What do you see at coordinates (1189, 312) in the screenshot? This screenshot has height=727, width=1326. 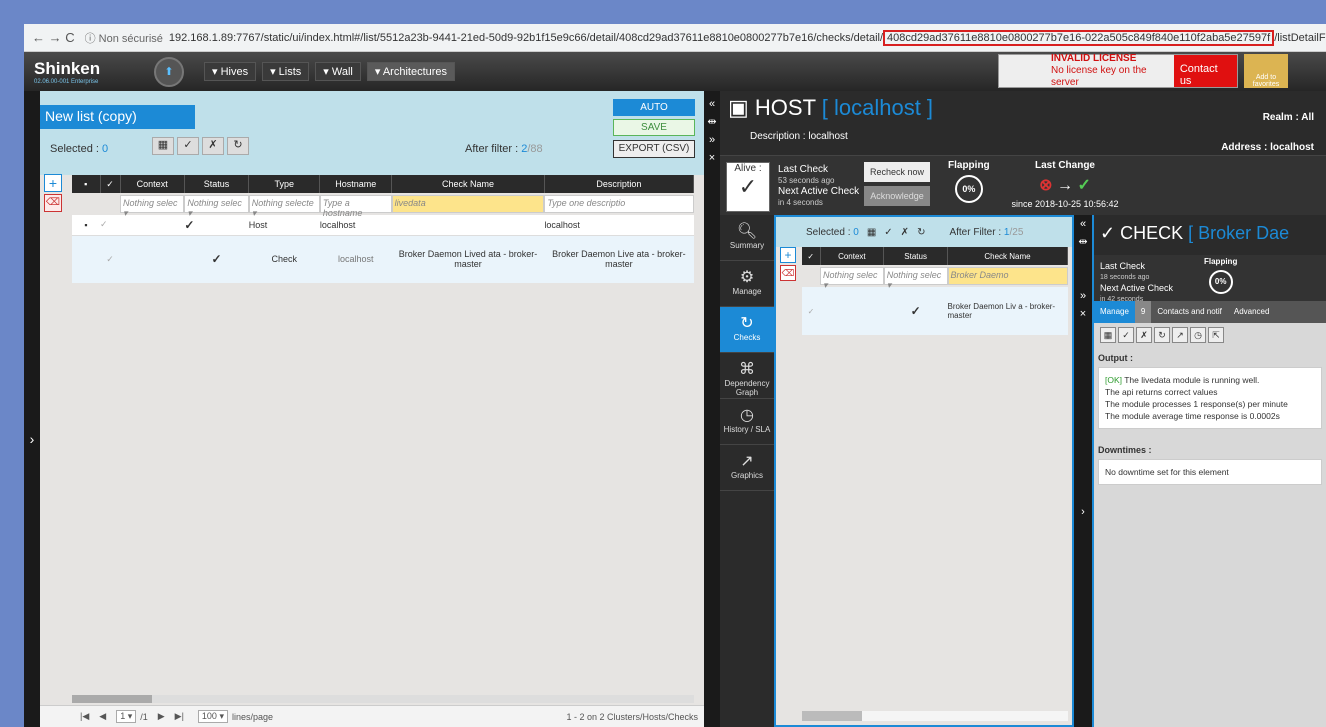 I see `tab-contacts: Contacts and notif` at bounding box center [1189, 312].